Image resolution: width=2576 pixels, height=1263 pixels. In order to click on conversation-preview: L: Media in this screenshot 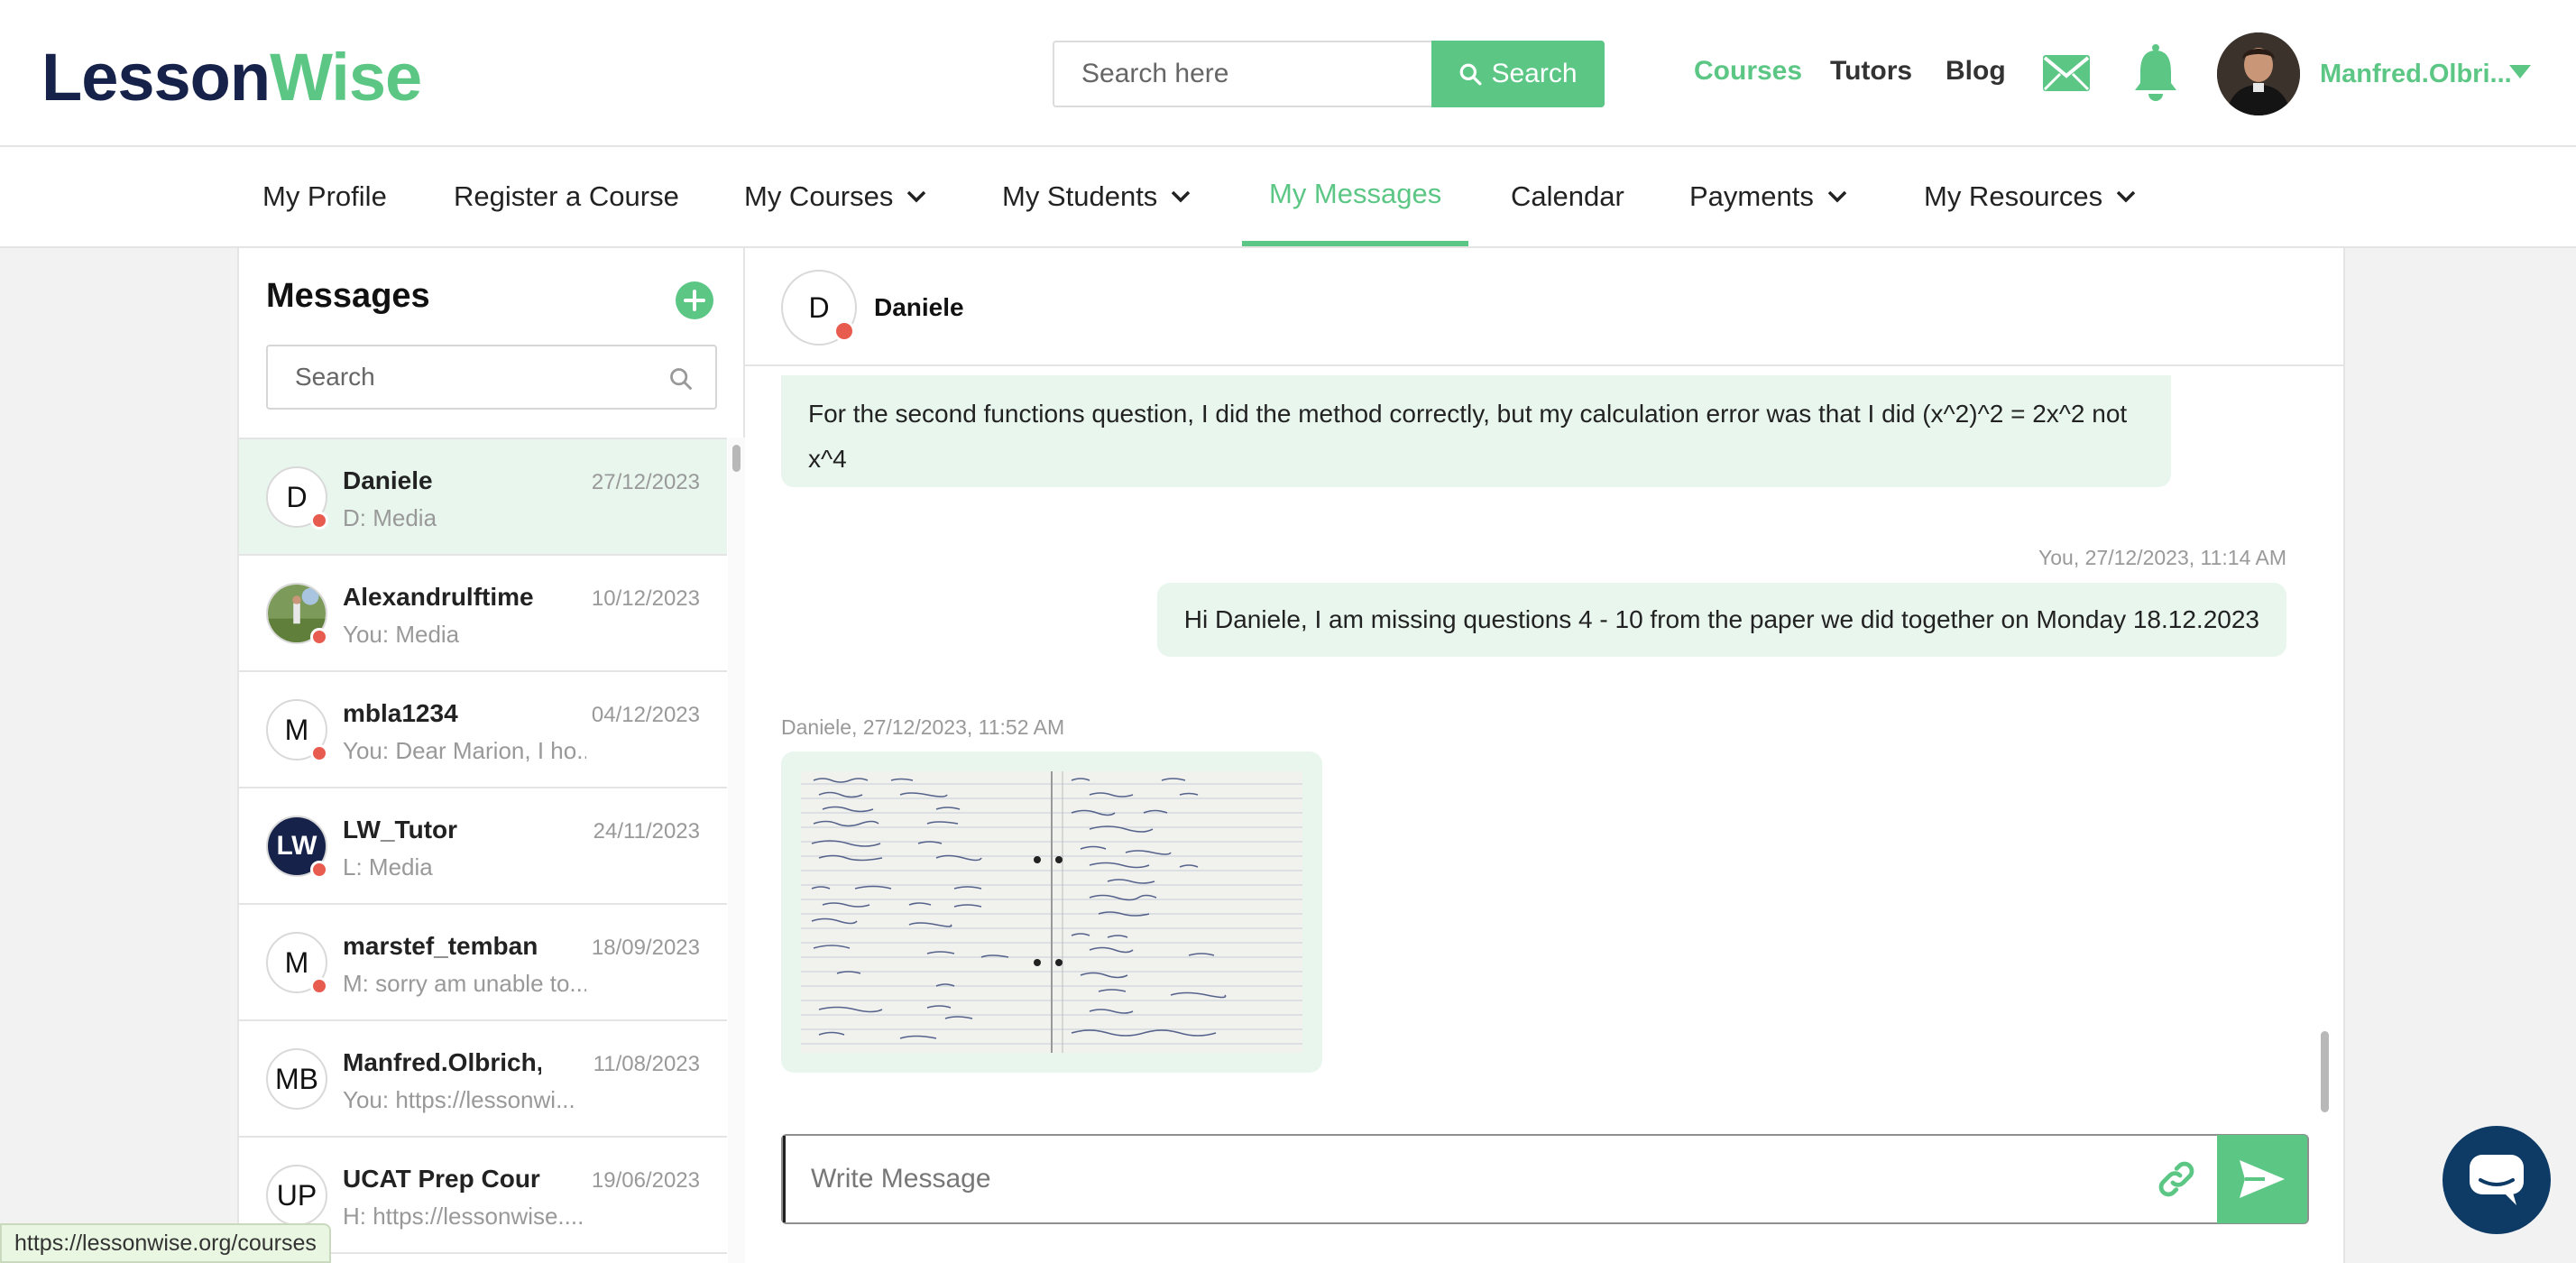, I will do `click(388, 866)`.